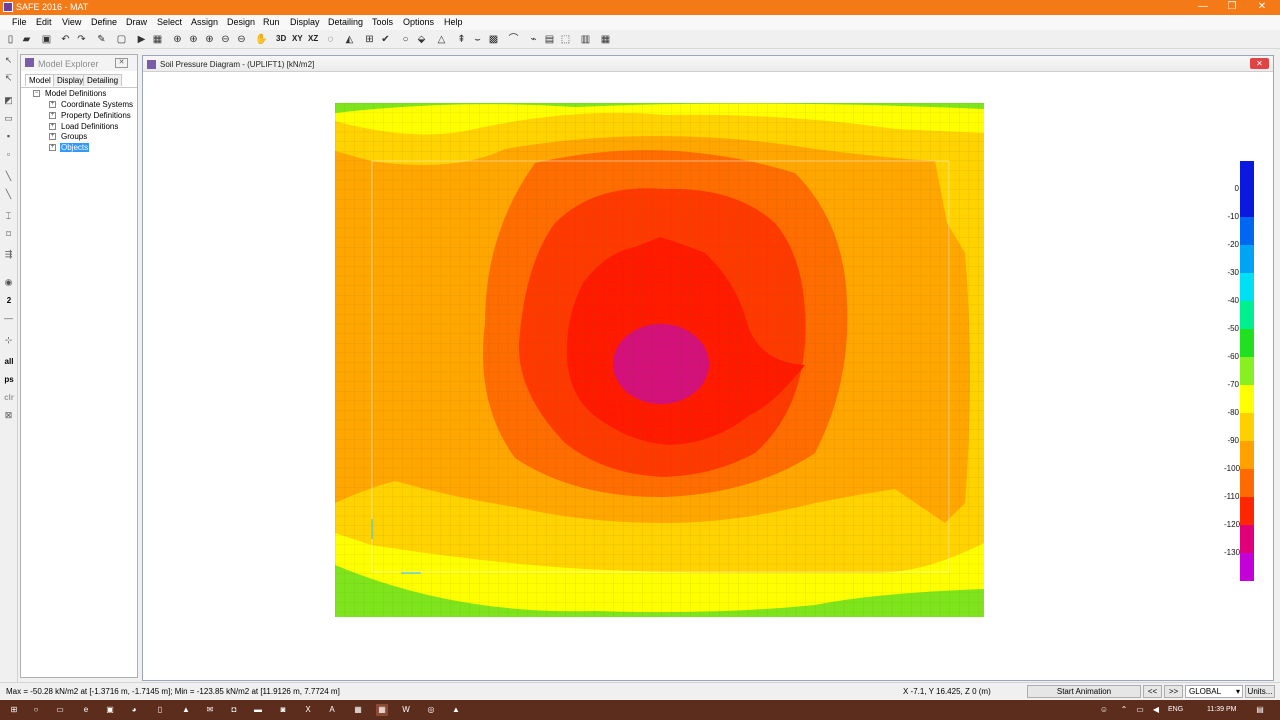 This screenshot has height=720, width=1280. I want to click on next-step-button: >>, so click(1173, 691).